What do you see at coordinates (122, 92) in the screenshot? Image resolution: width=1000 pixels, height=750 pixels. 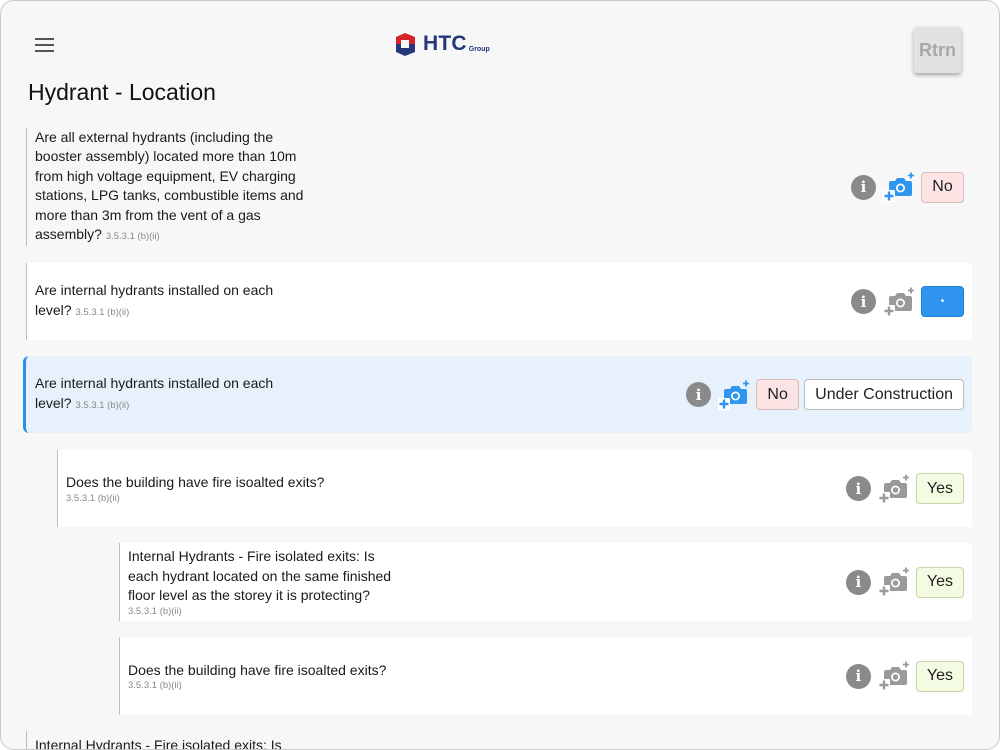 I see `page-title: Hydrant - Location` at bounding box center [122, 92].